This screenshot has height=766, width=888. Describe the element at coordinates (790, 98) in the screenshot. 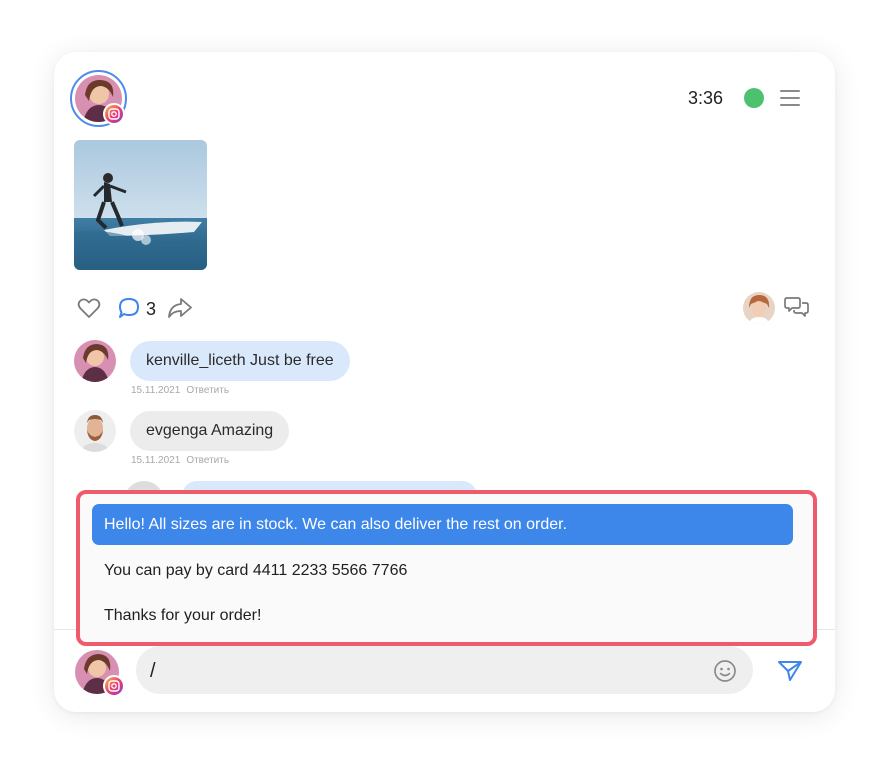

I see `menu-icon` at that location.